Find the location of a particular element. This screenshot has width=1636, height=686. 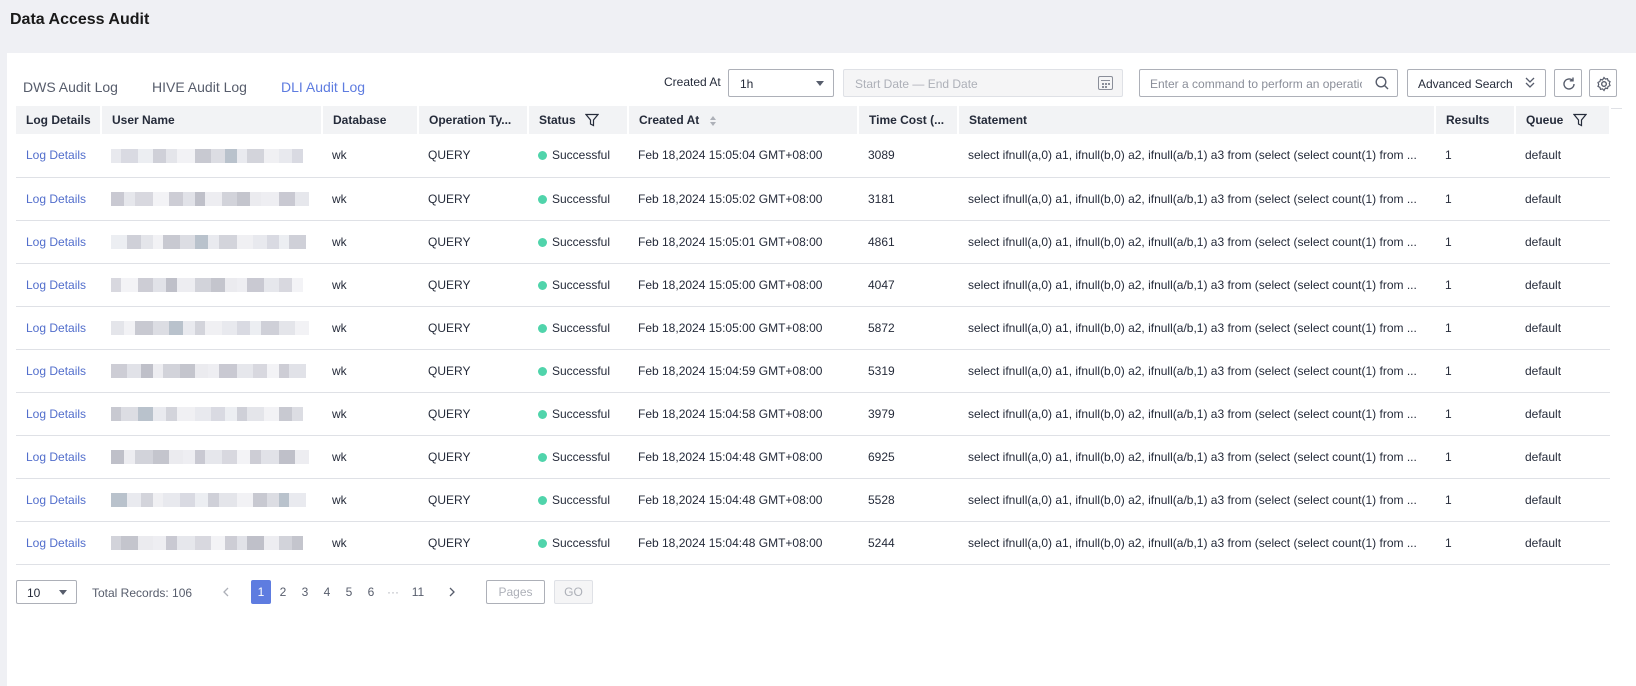

page-11: 11 is located at coordinates (418, 592).